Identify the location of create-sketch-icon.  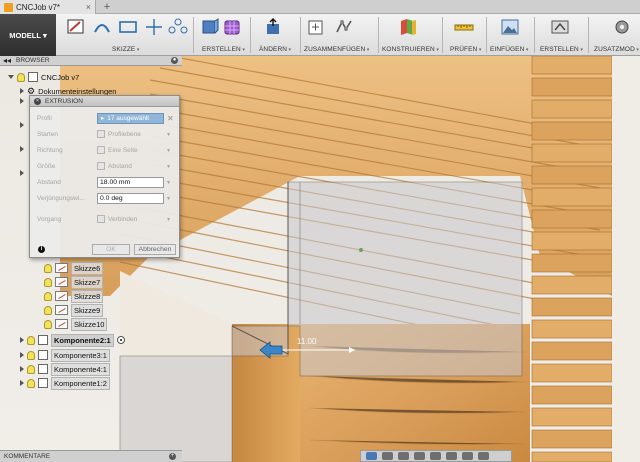
(76, 27).